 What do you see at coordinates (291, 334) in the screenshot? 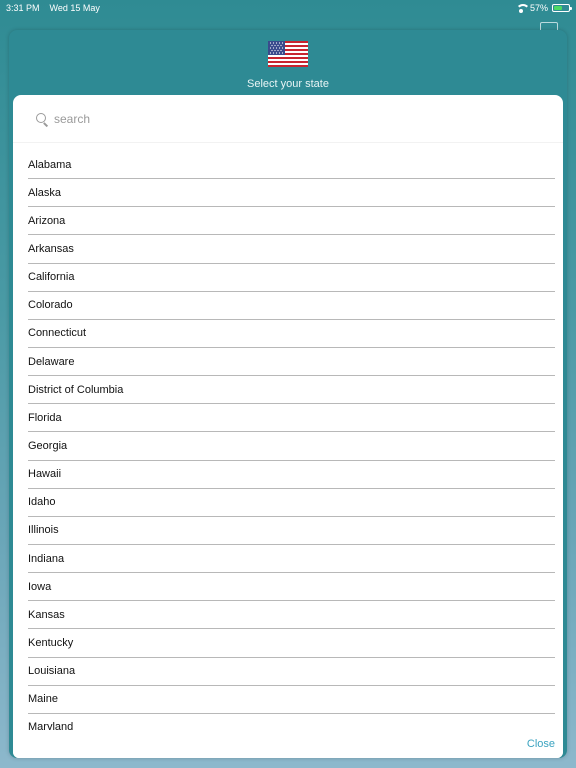
I see `state-list-item: Connecticut` at bounding box center [291, 334].